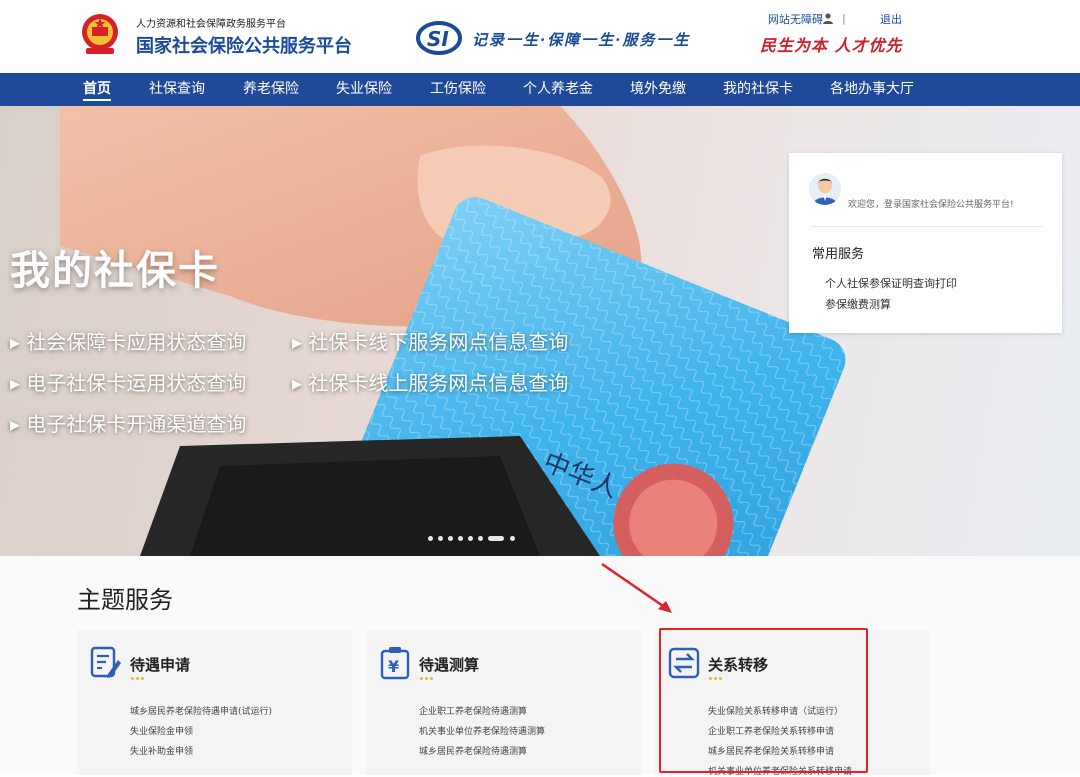  I want to click on nav-item-unemployment: 失业保险, so click(364, 89).